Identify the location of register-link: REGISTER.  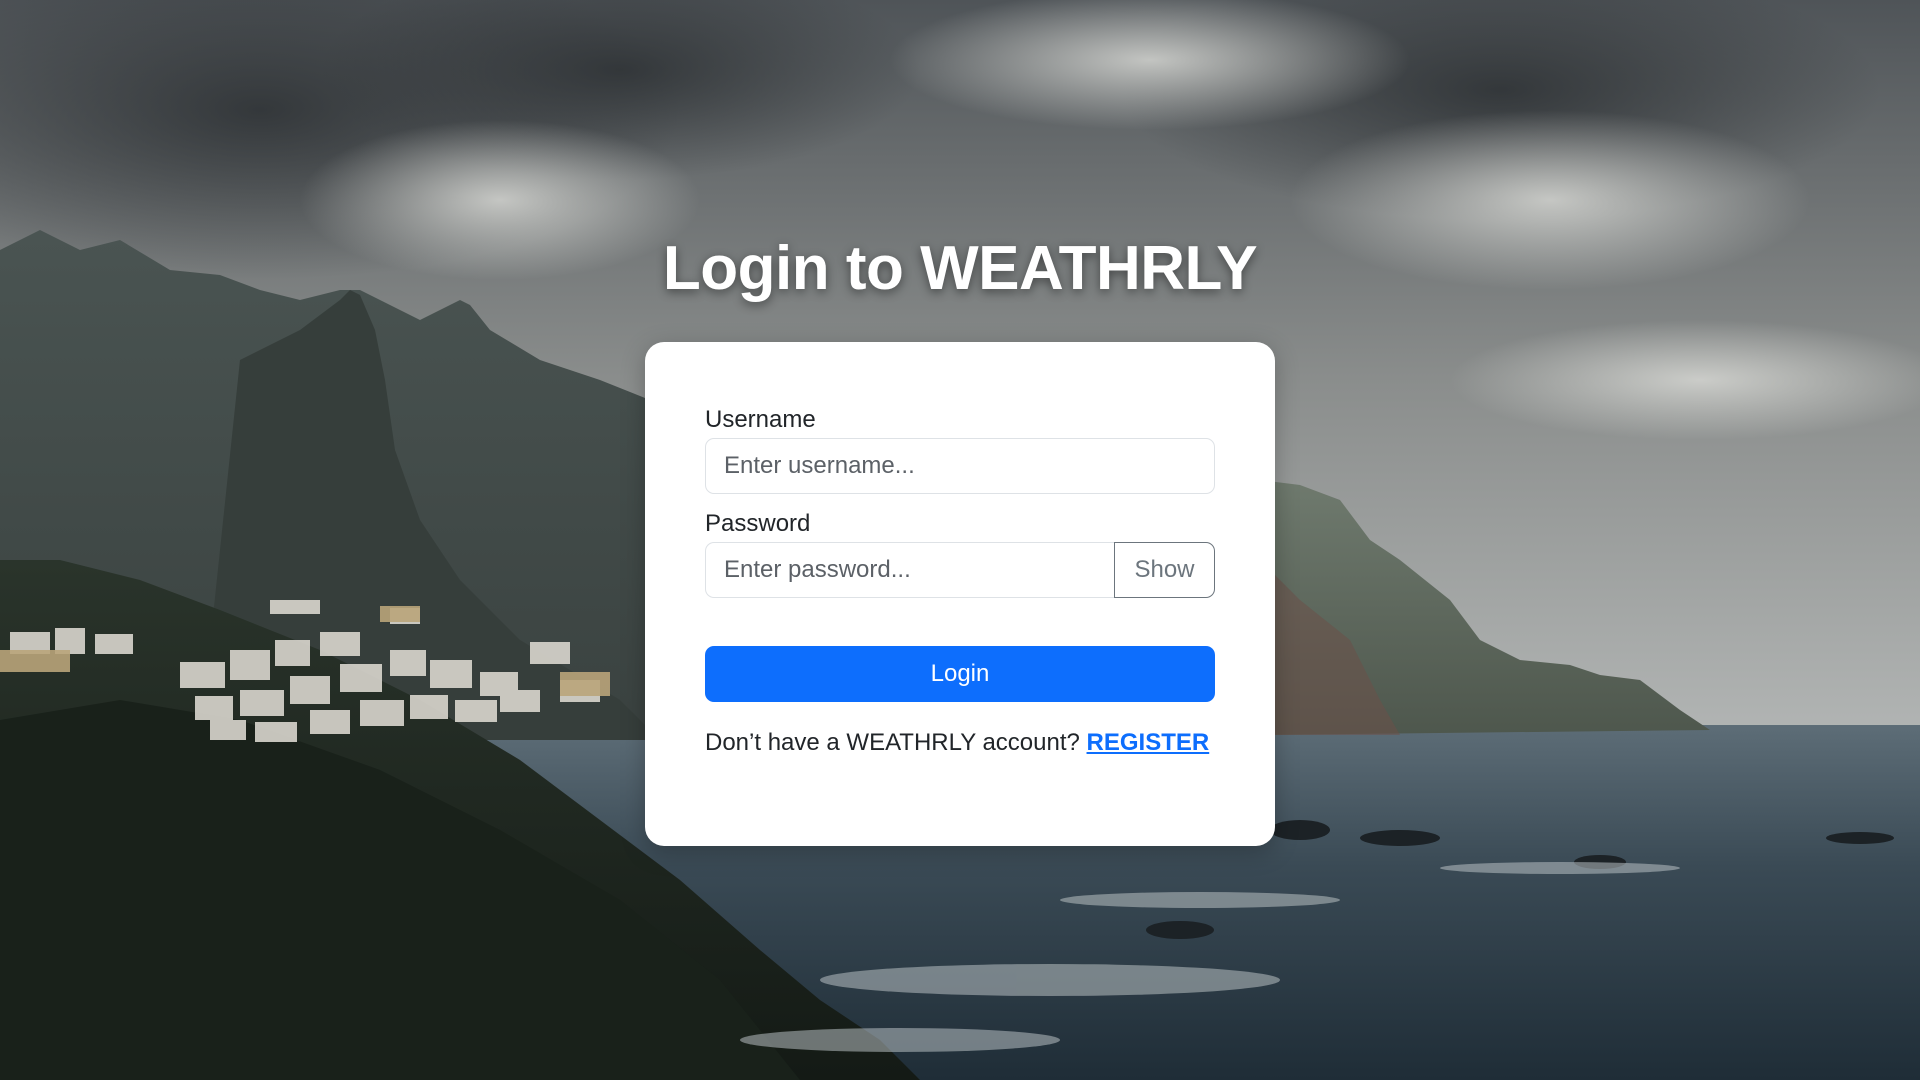
(1148, 742).